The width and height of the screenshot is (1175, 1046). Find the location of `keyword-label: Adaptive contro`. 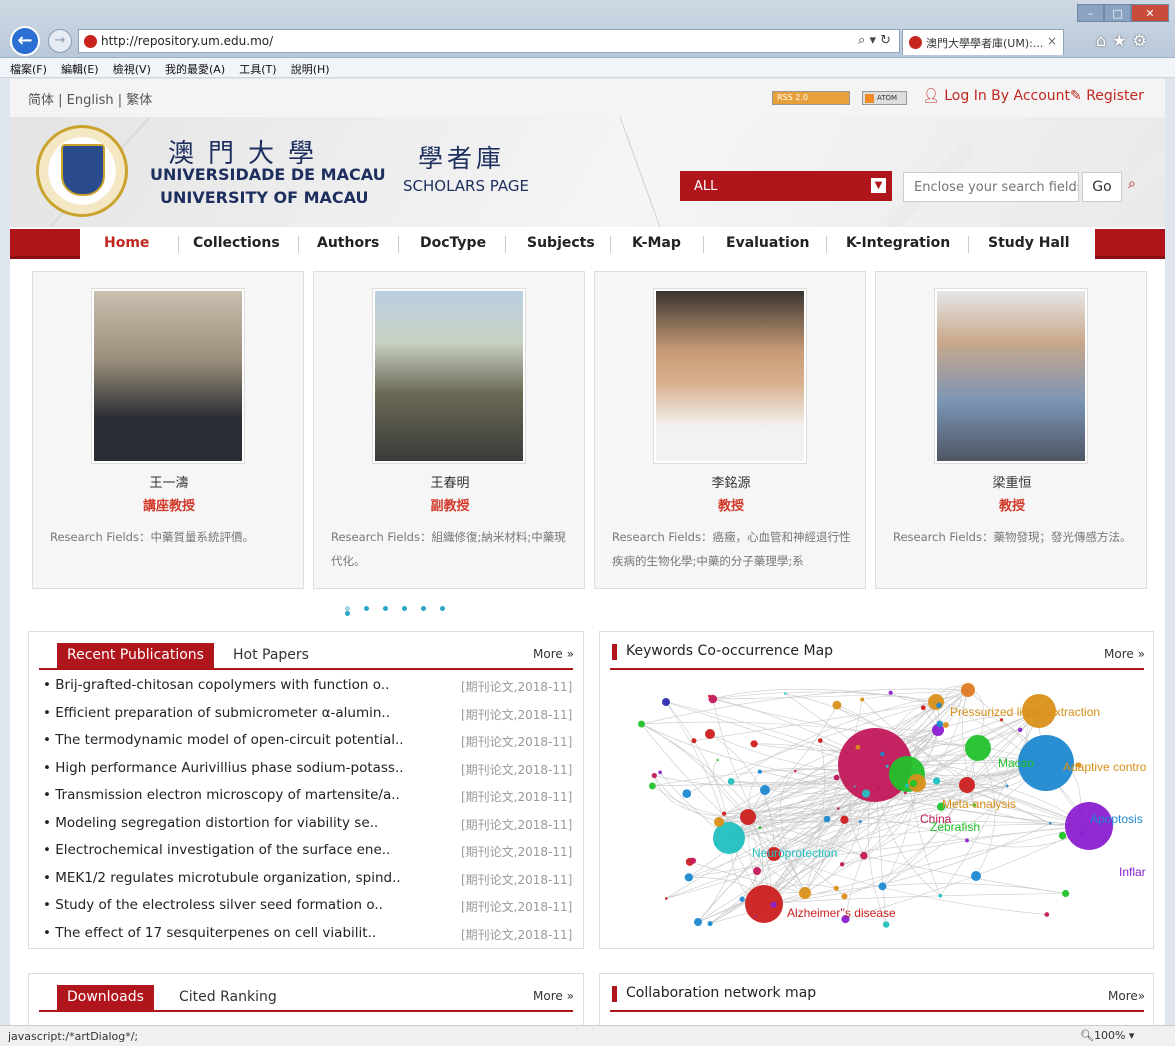

keyword-label: Adaptive contro is located at coordinates (1105, 767).